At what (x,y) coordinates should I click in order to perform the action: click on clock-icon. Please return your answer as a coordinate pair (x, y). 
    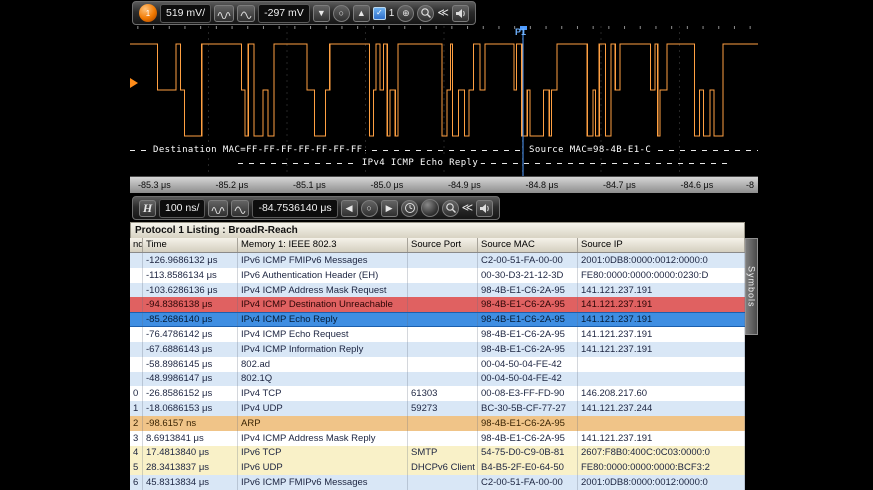
    Looking at the image, I should click on (409, 208).